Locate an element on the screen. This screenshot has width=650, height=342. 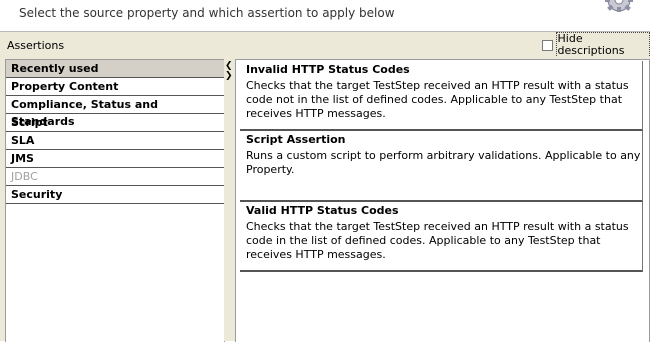
assertion-name: Valid HTTP Status Codes is located at coordinates (322, 210).